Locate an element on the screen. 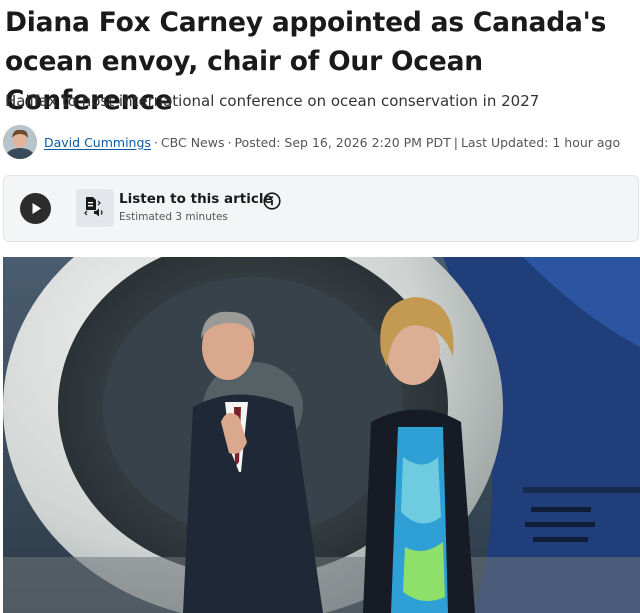  posted-date: Posted: Sep 16, 2026 2:20 PM PDT is located at coordinates (342, 142).